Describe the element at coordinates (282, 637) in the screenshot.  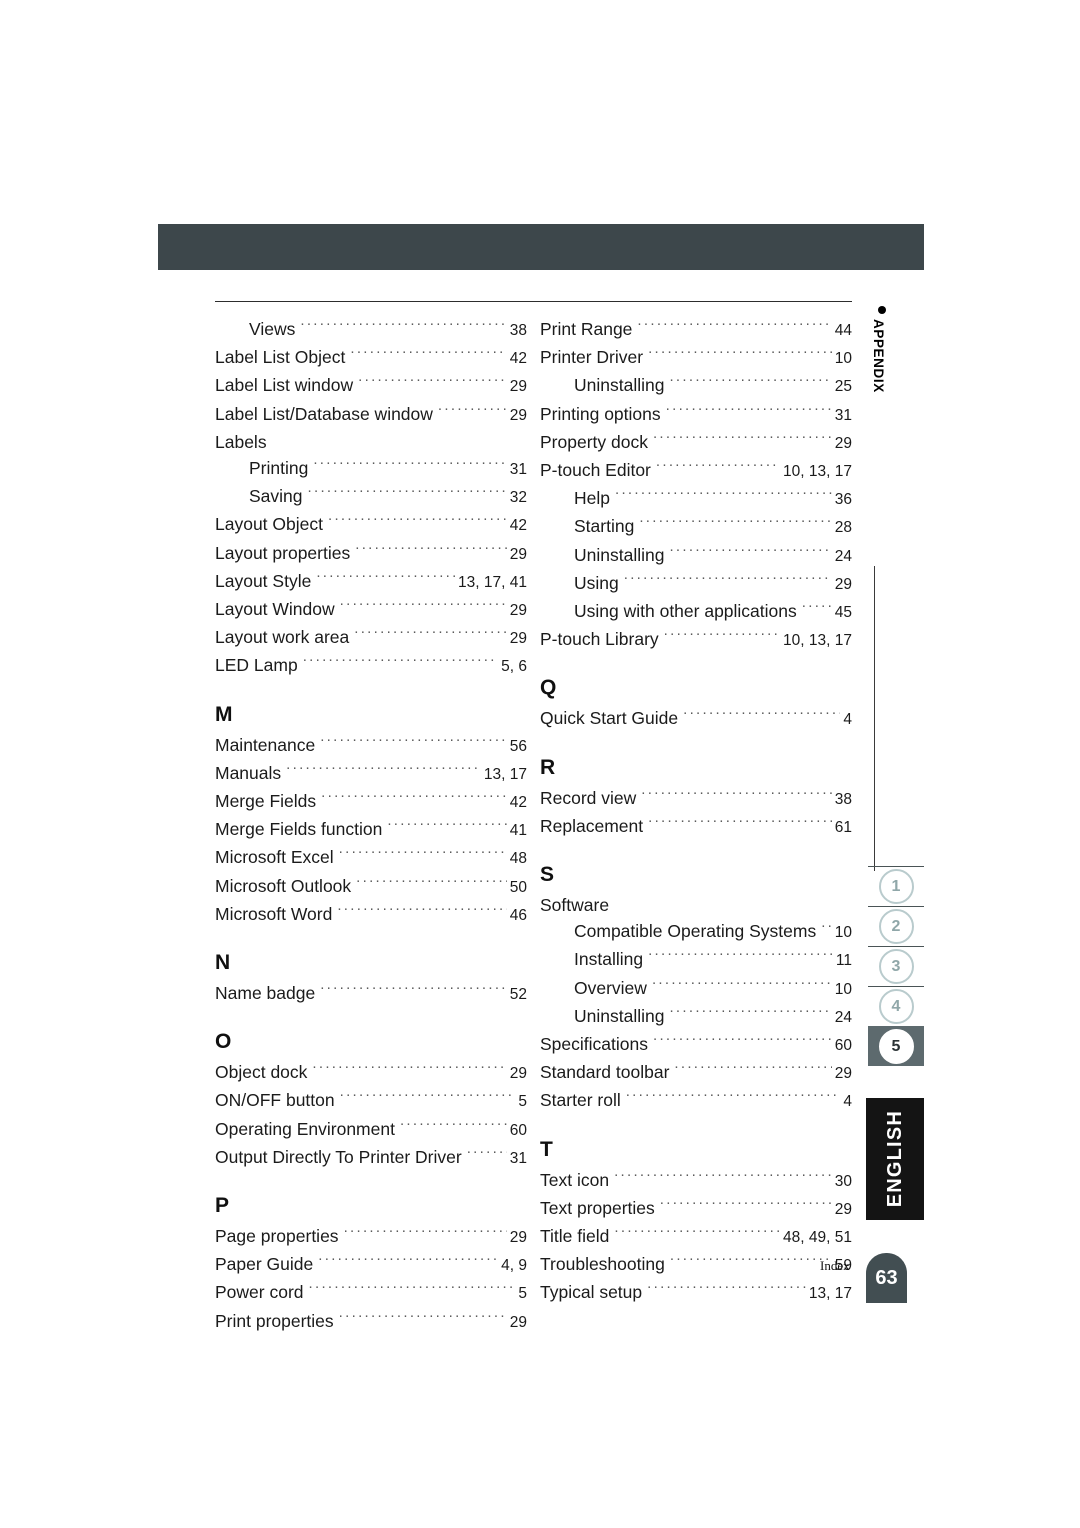
I see `index-entry-label: Layout work area` at that location.